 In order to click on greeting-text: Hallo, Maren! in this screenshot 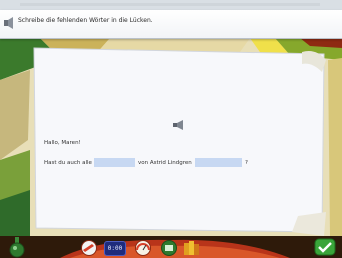, I will do `click(62, 143)`.